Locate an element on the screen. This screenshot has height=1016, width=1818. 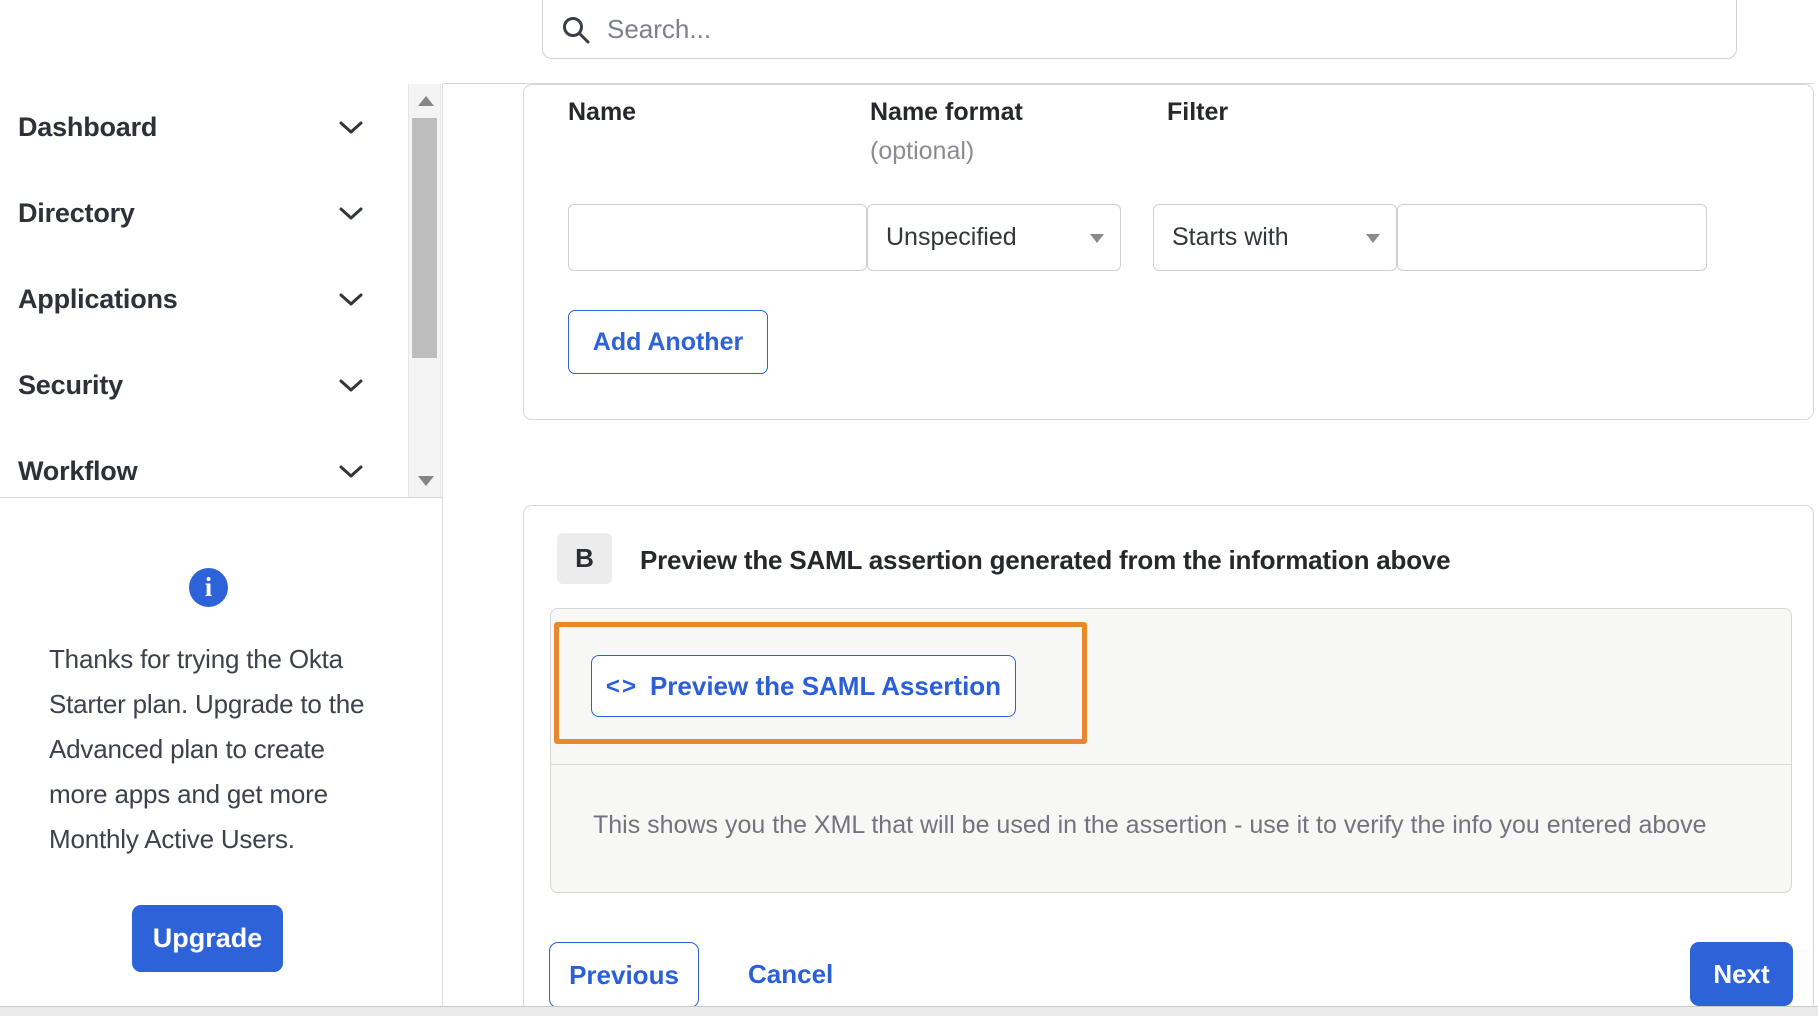
scrollbar-up-icon is located at coordinates (426, 101).